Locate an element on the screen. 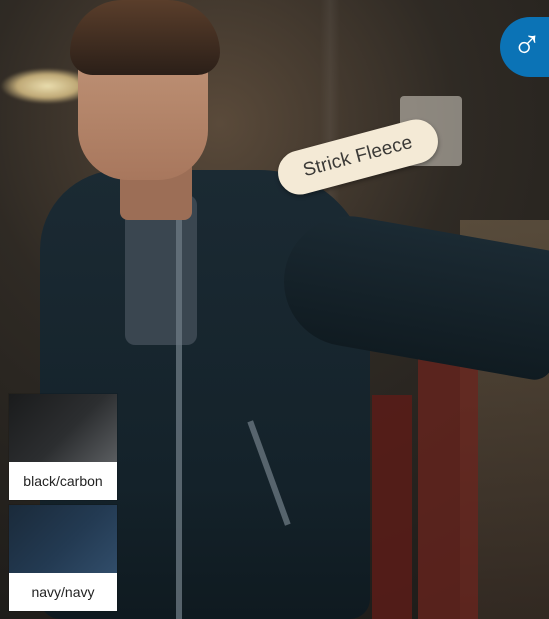 The image size is (549, 619). jacket-zipper is located at coordinates (179, 414).